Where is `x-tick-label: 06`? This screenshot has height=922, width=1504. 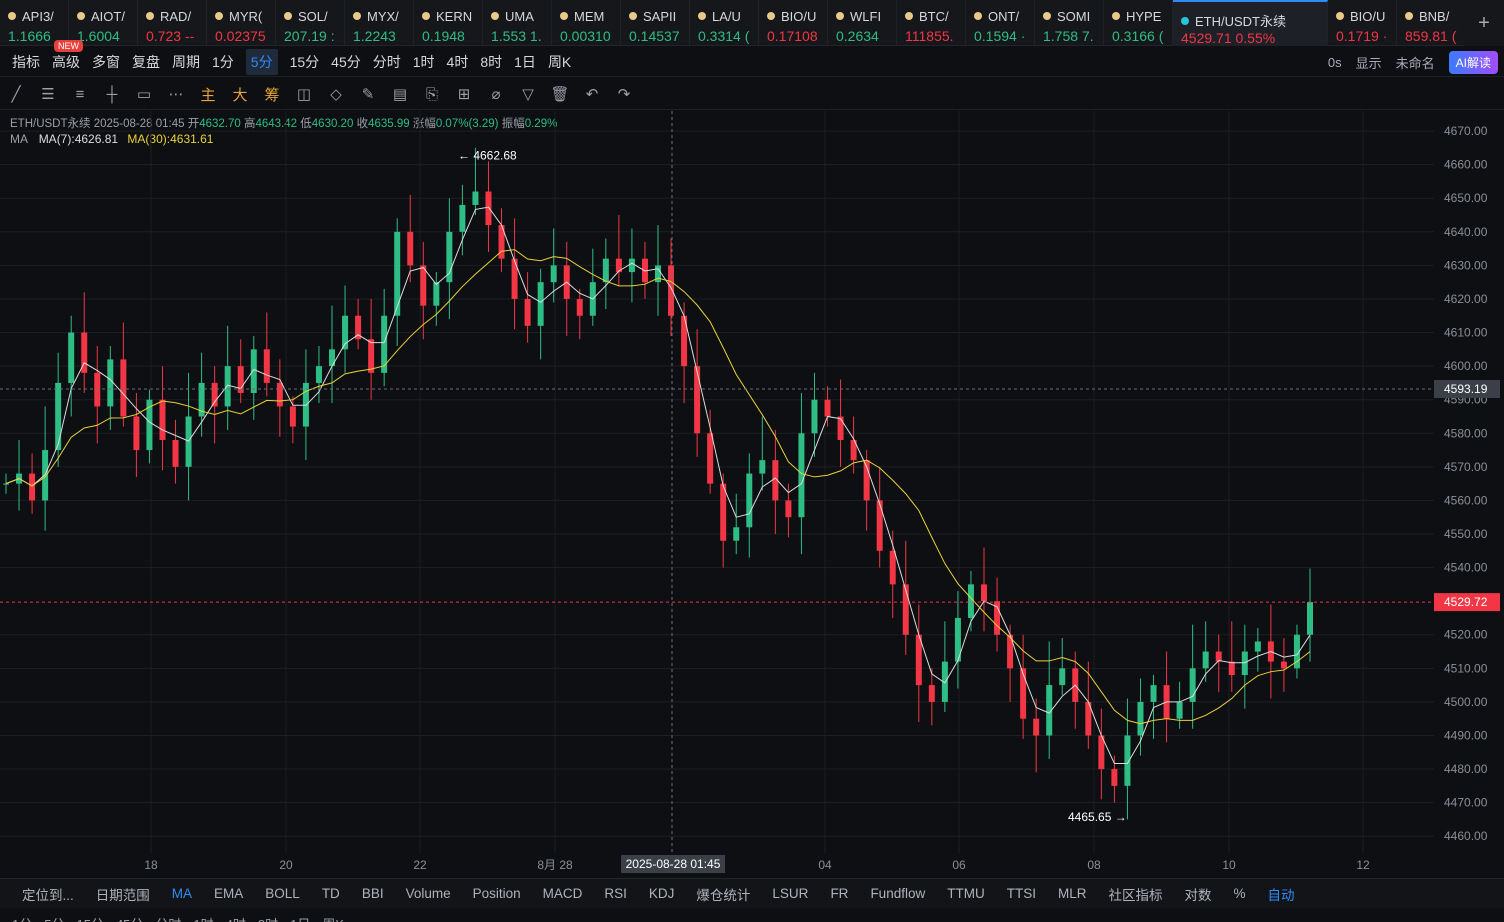
x-tick-label: 06 is located at coordinates (959, 865).